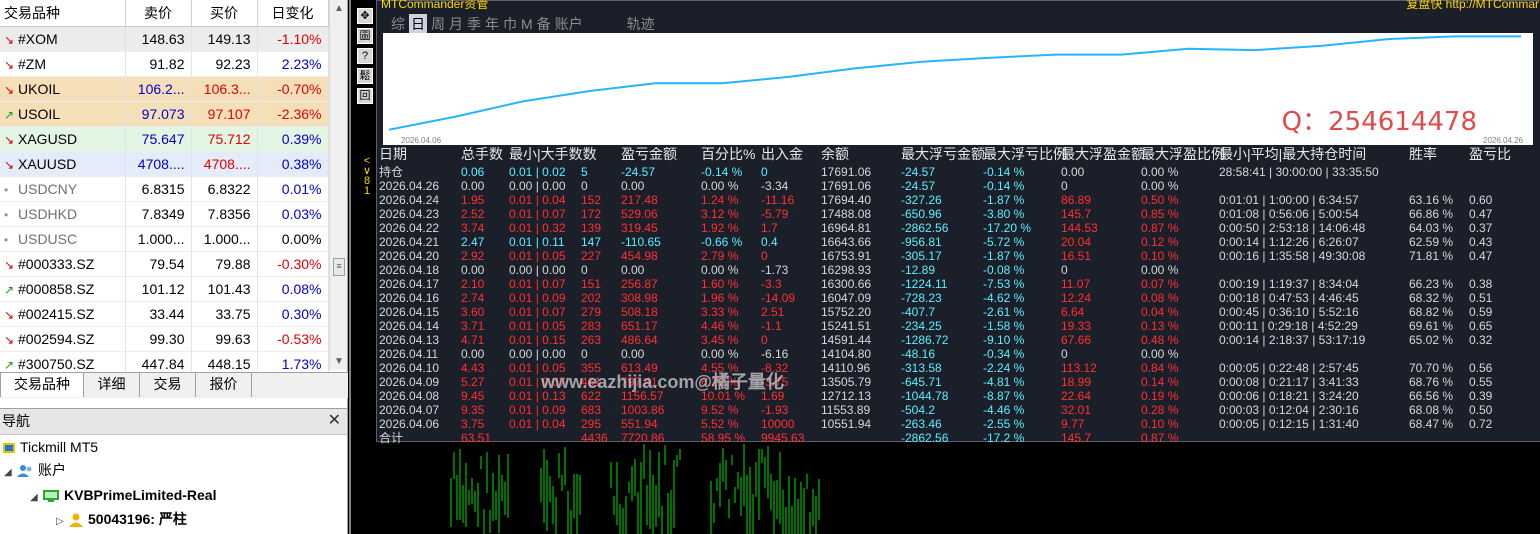 The height and width of the screenshot is (534, 1540). What do you see at coordinates (398, 24) in the screenshot?
I see `period-tab: 综` at bounding box center [398, 24].